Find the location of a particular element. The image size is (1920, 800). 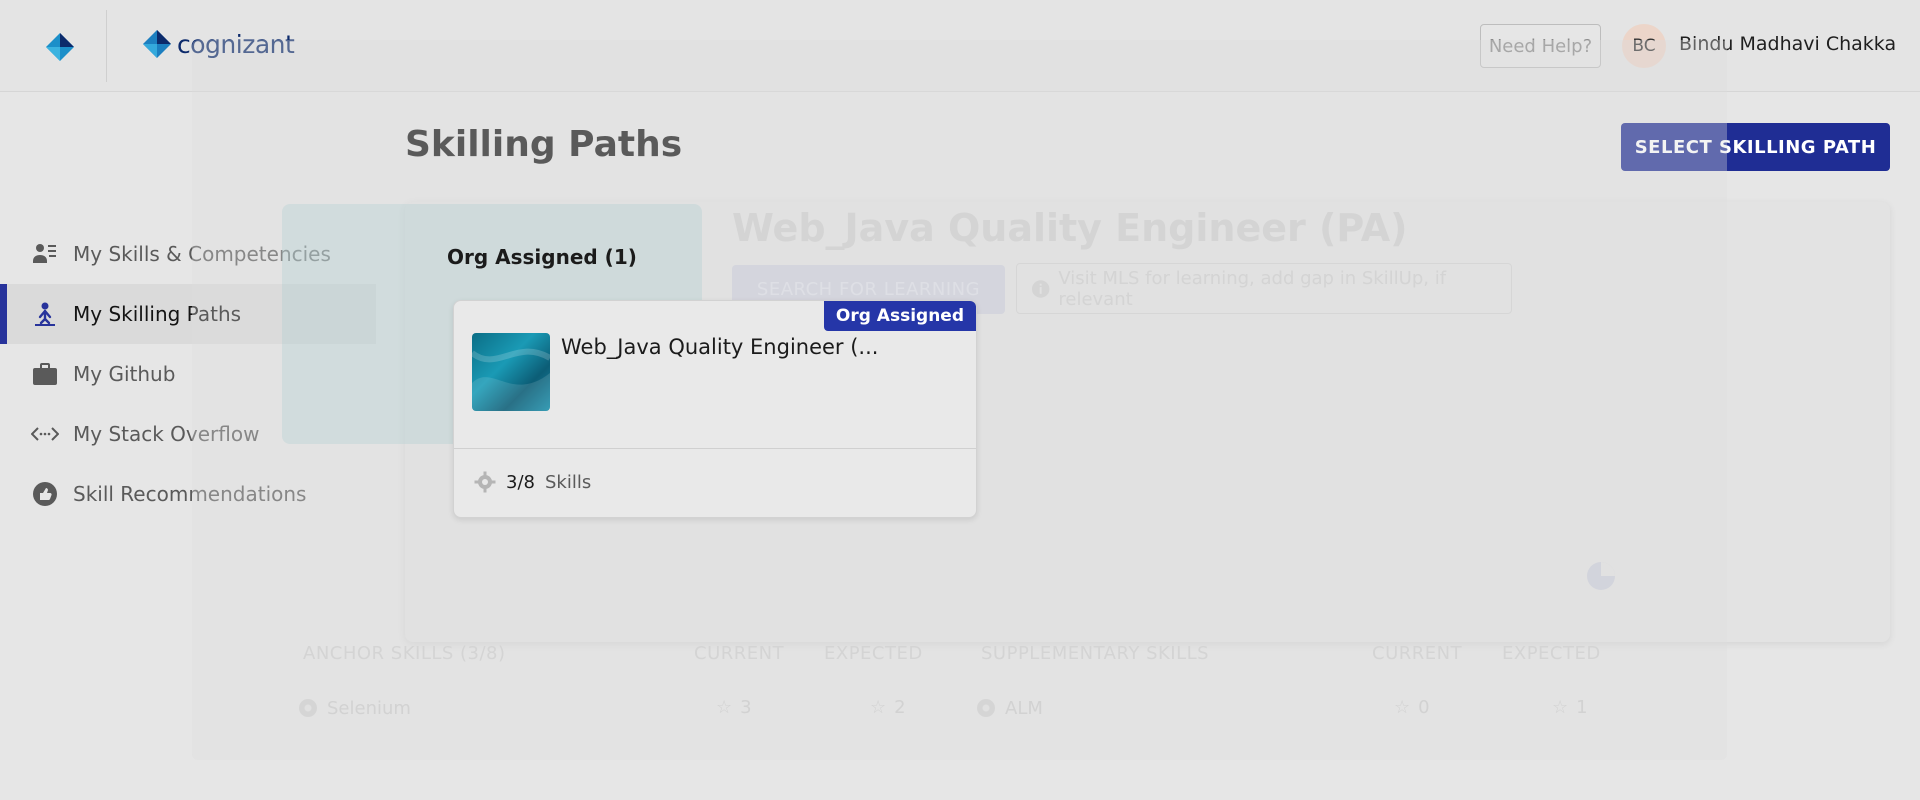

path-detail-title: Web_Java Quality Engineer (PA) is located at coordinates (1070, 228).